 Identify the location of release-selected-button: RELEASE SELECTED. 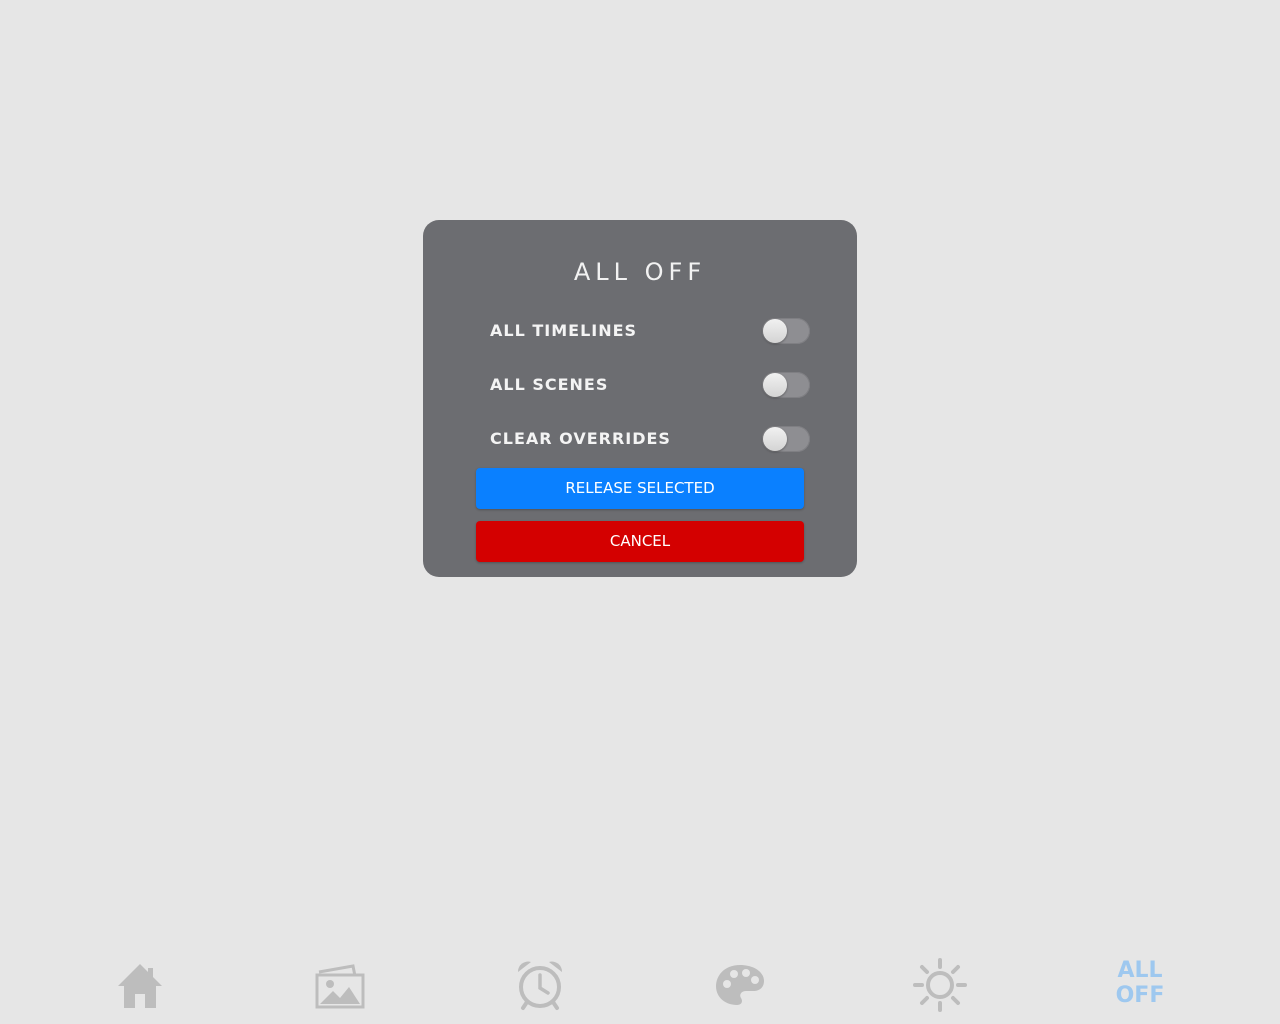
(640, 488).